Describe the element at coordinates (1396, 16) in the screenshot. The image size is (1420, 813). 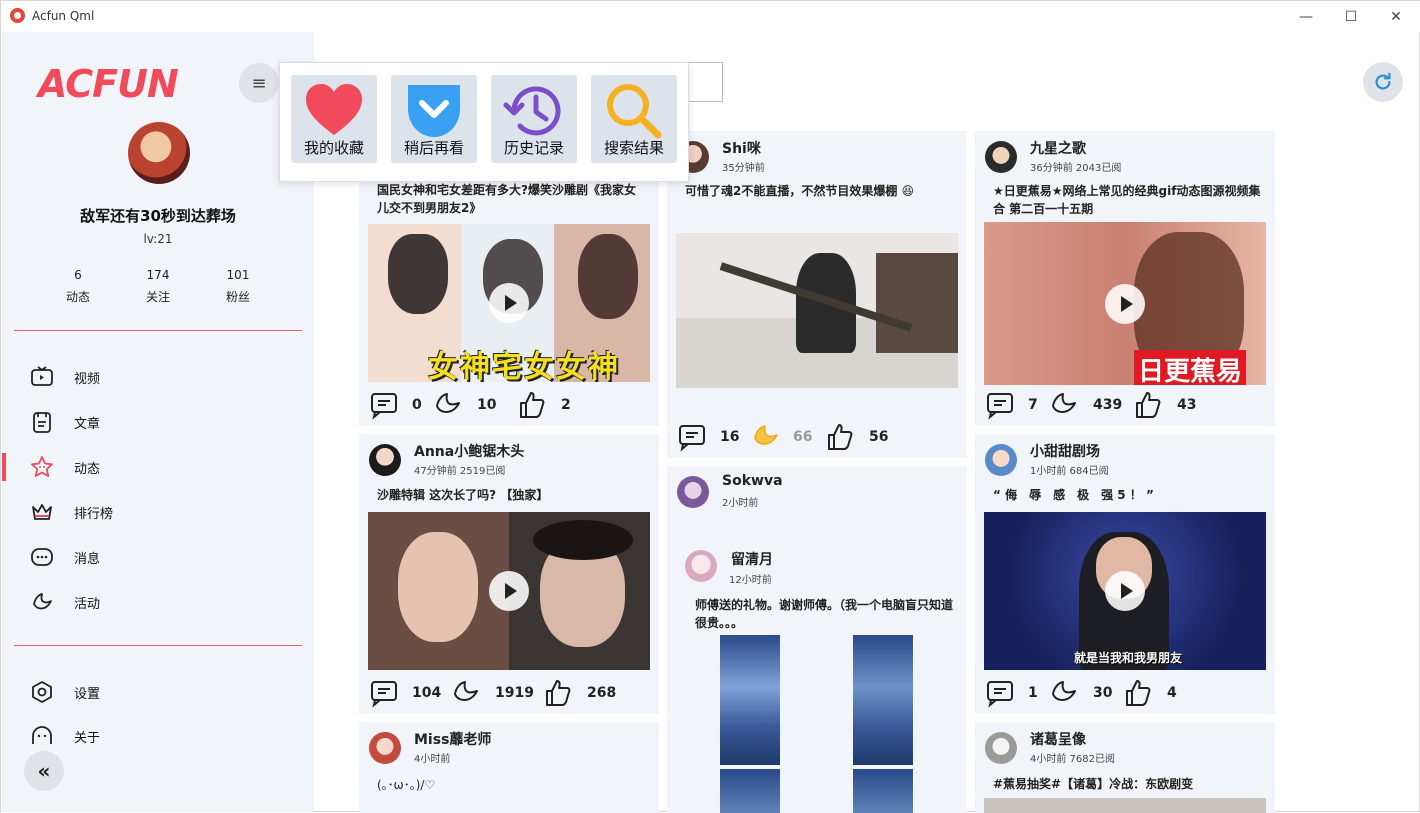
I see `close-button: ✕` at that location.